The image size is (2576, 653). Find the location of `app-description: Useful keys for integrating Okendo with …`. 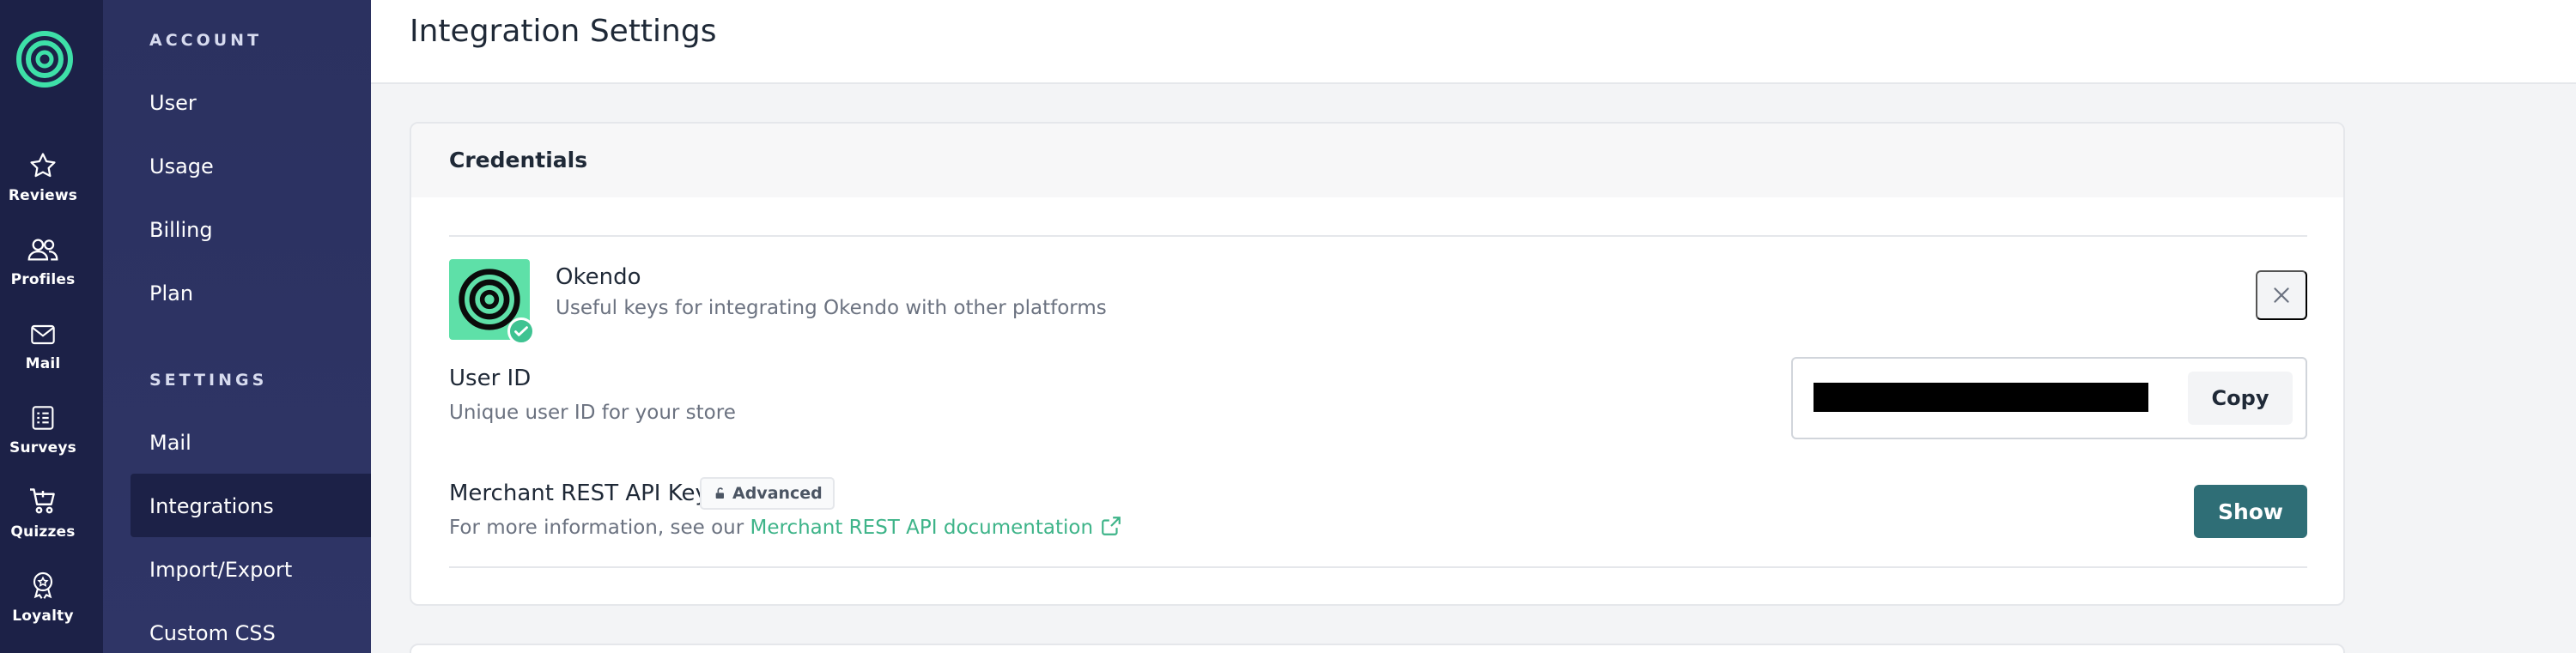

app-description: Useful keys for integrating Okendo with … is located at coordinates (832, 308).